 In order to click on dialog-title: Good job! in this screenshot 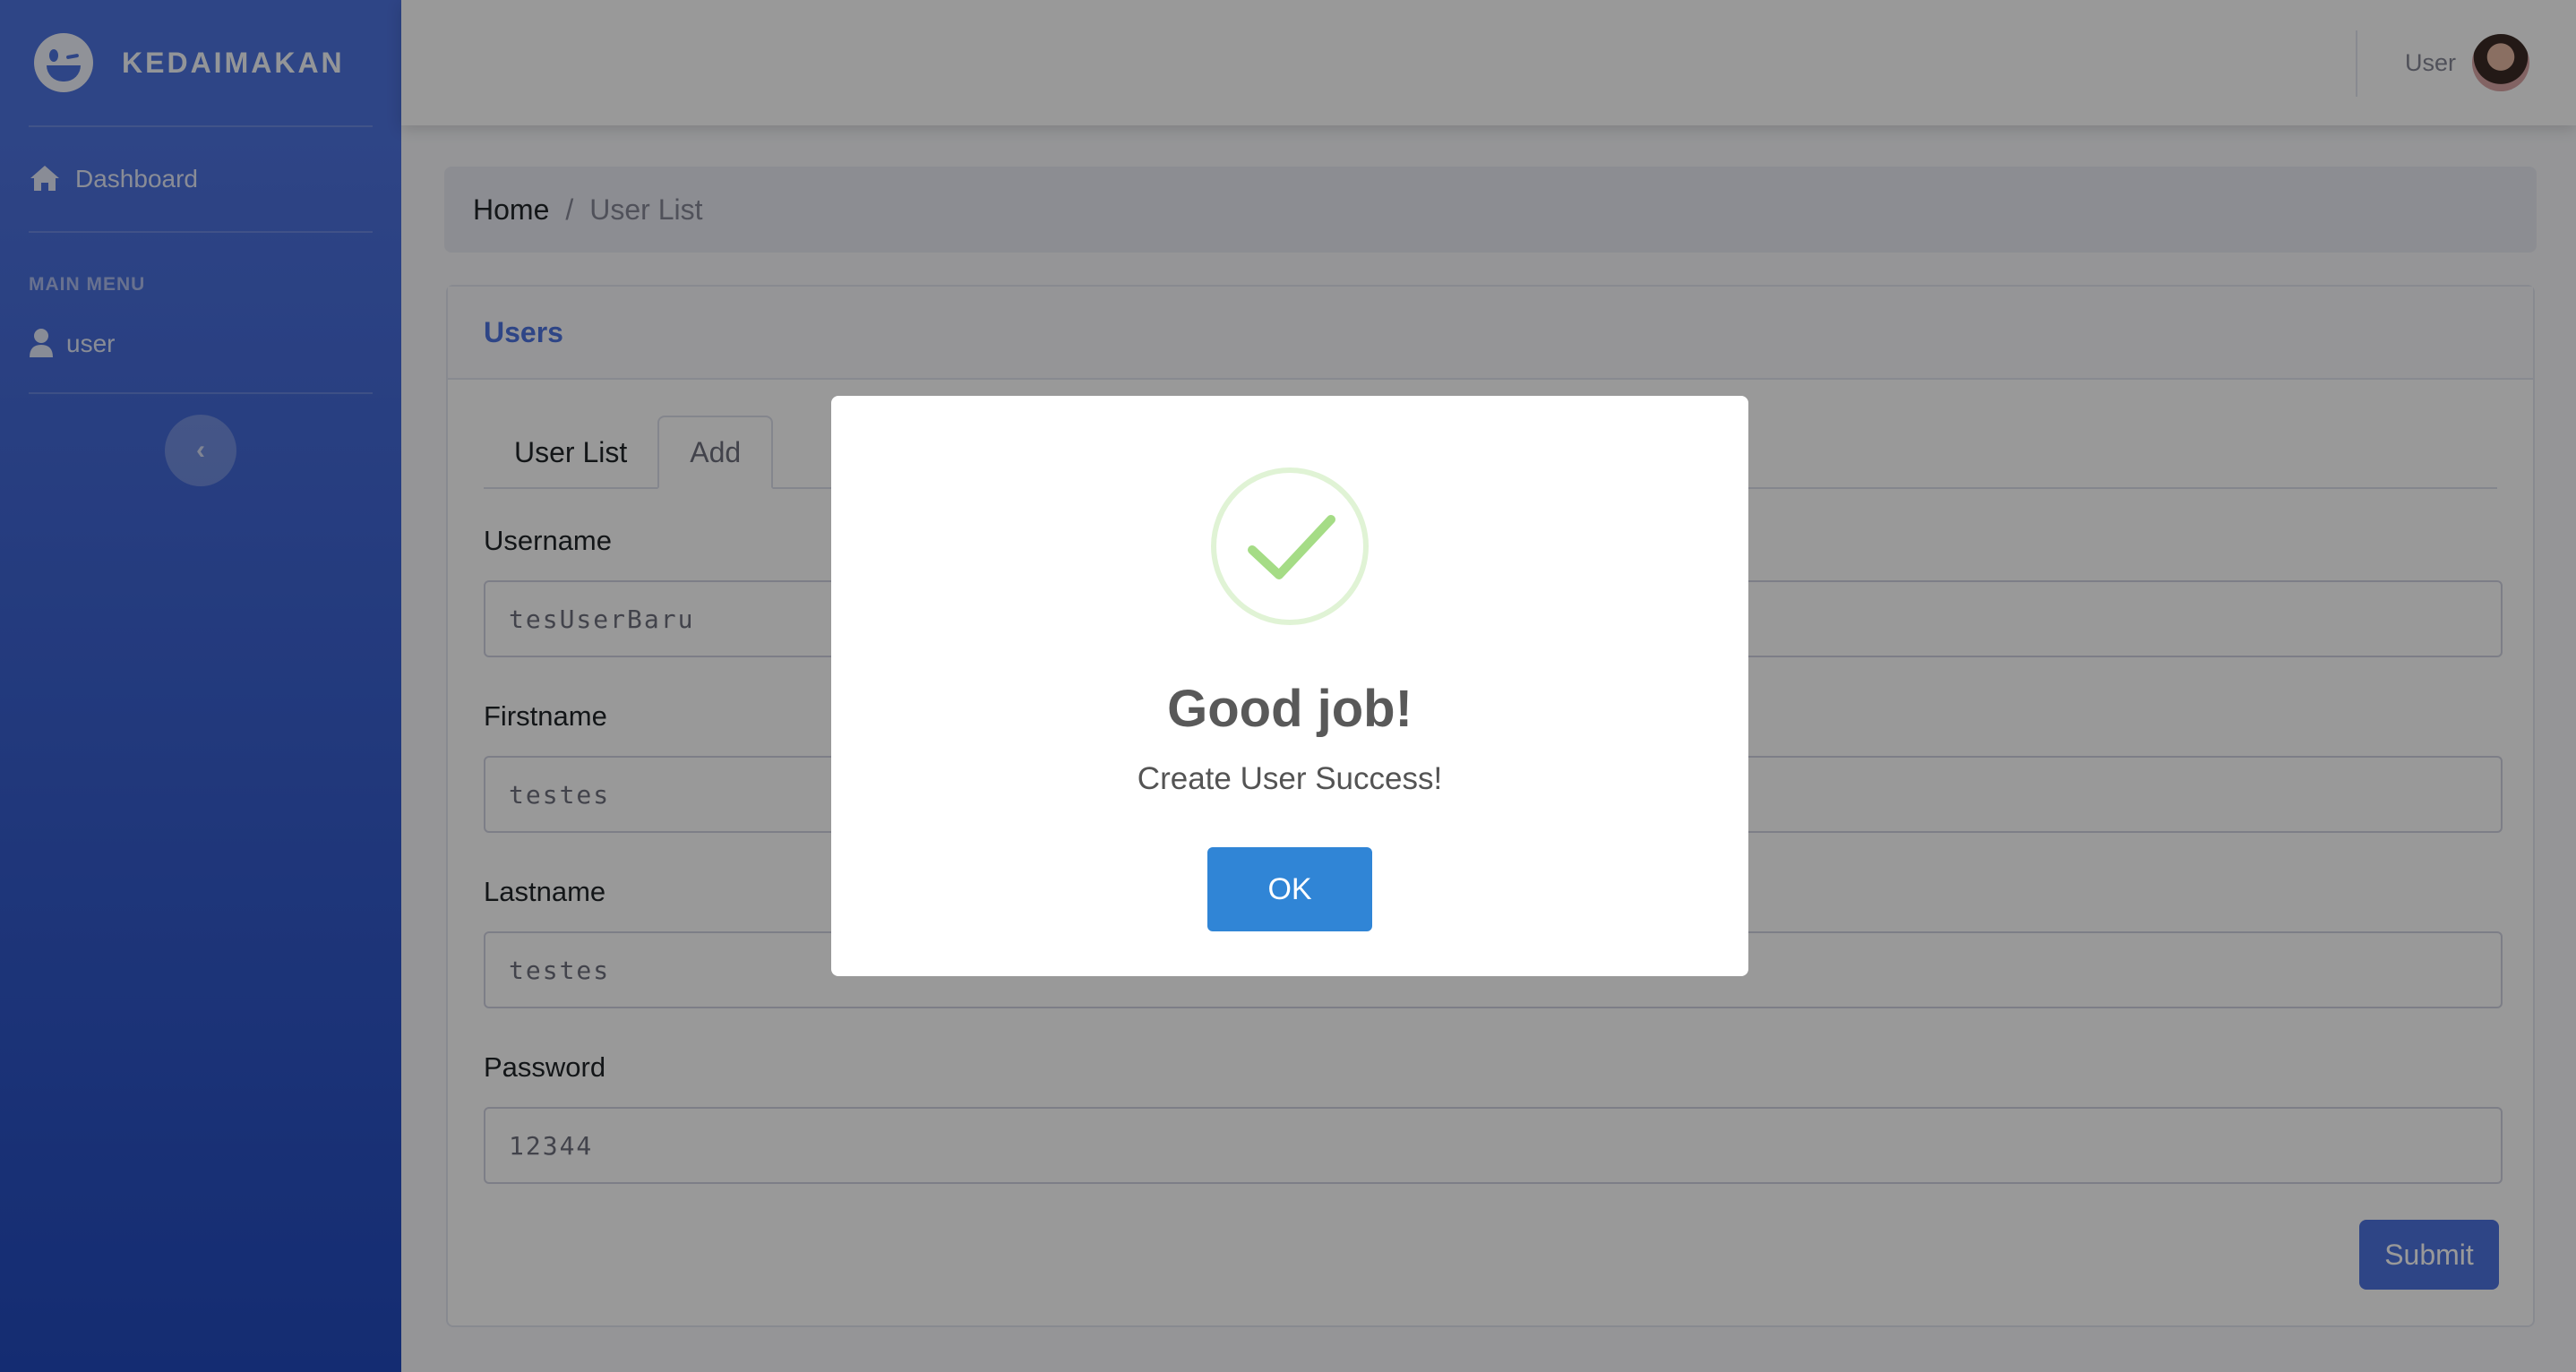, I will do `click(1290, 709)`.